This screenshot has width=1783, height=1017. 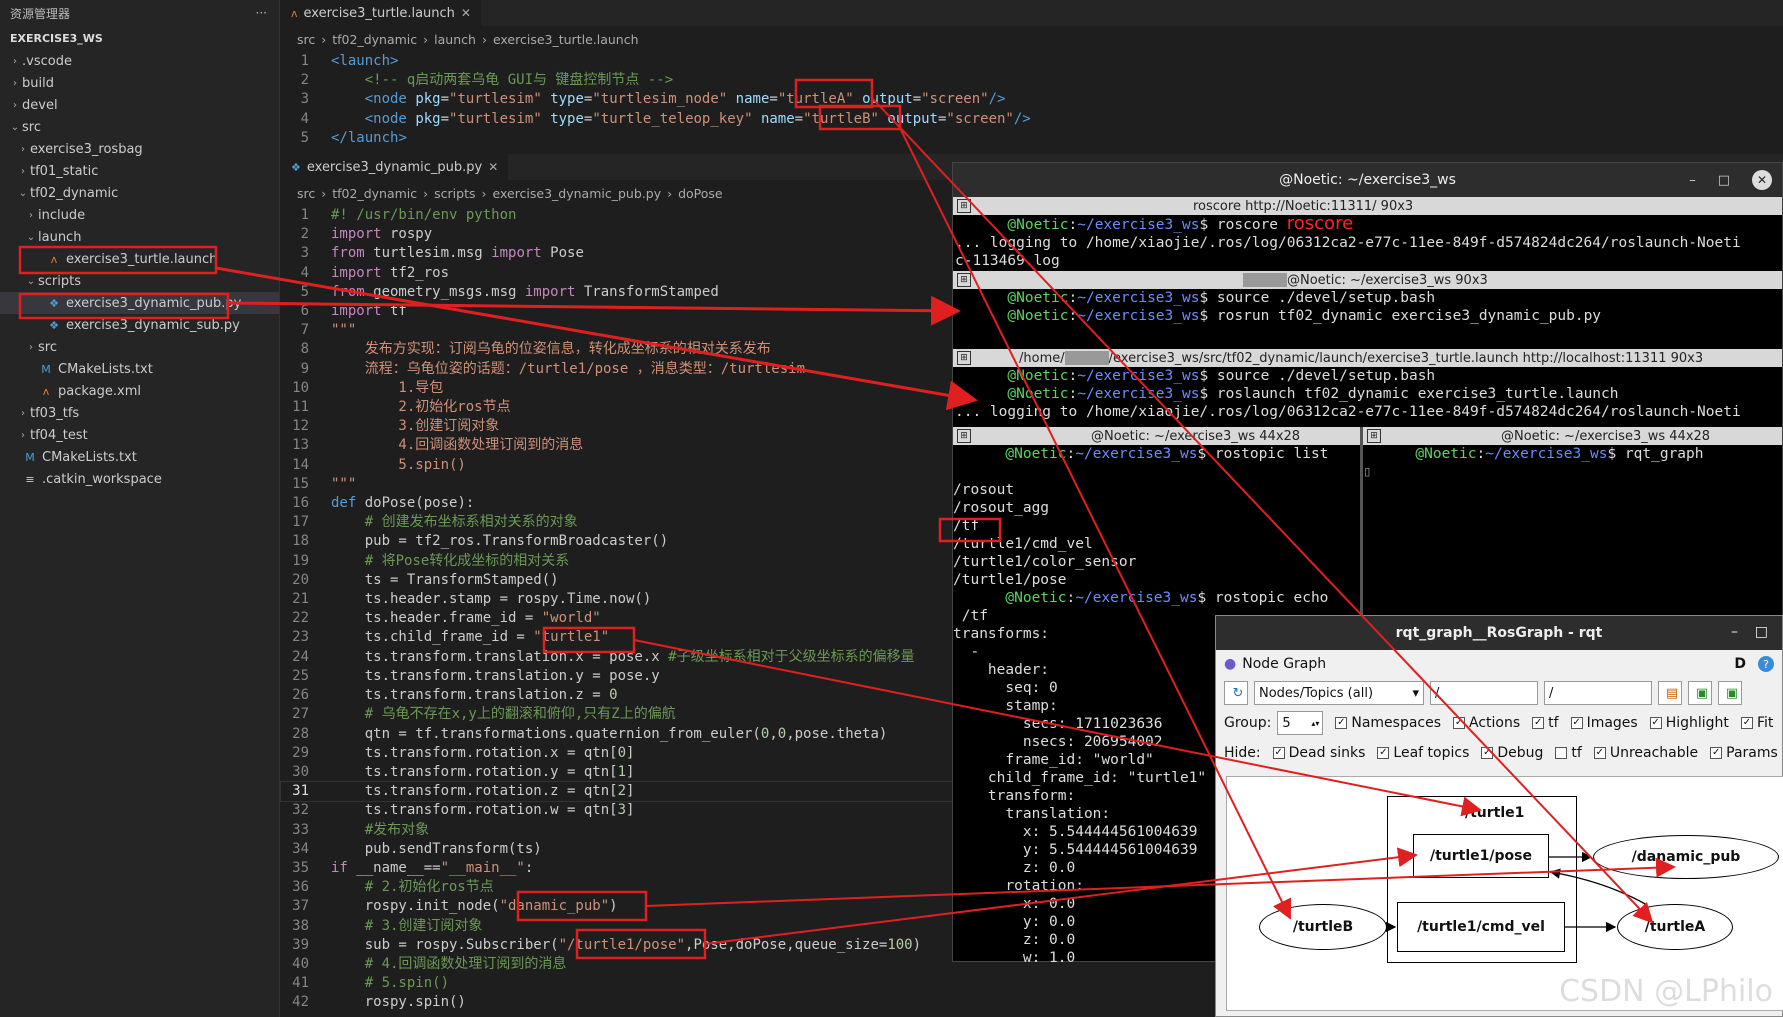 What do you see at coordinates (1512, 753) in the screenshot?
I see `checkbox-option: ✓ Debug` at bounding box center [1512, 753].